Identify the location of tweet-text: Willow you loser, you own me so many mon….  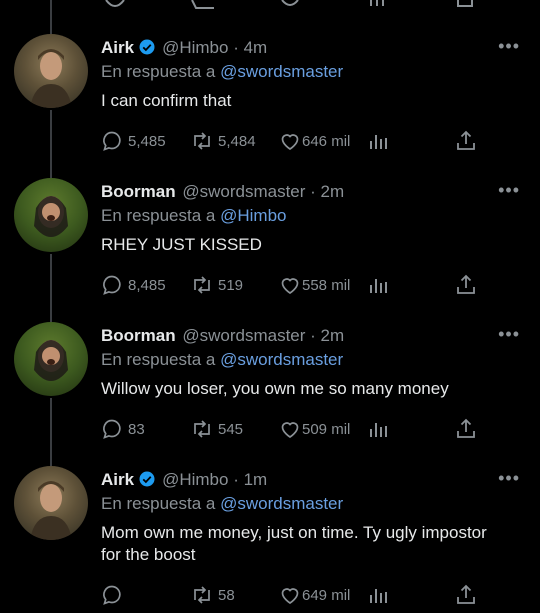
(275, 388).